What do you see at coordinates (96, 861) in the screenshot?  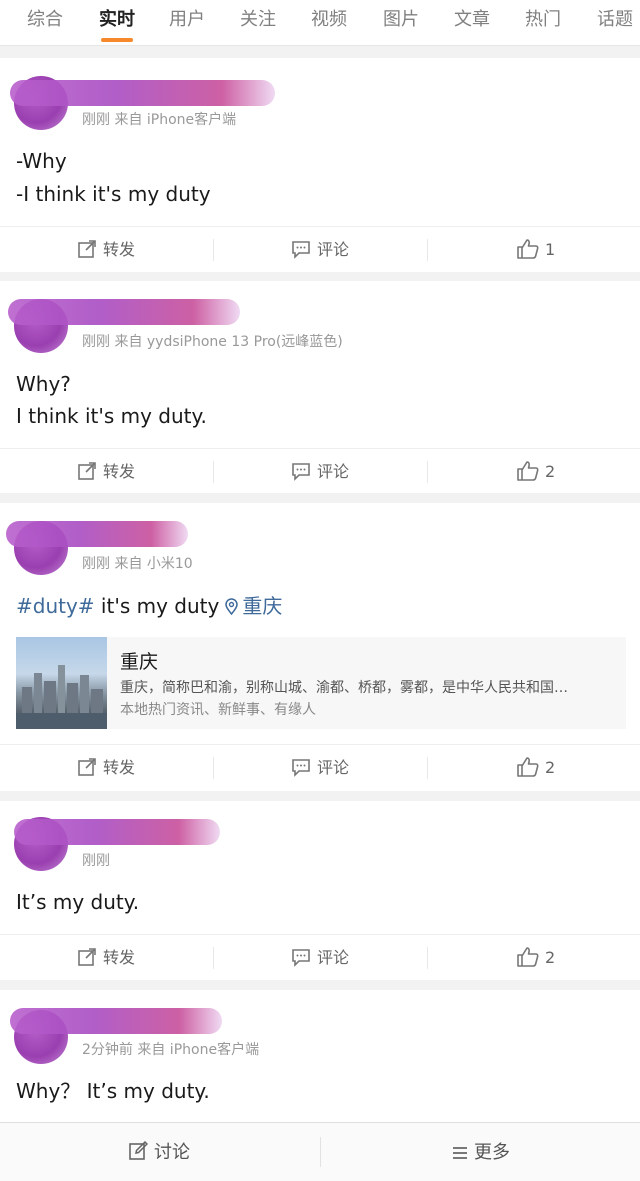 I see `post-meta: 刚刚` at bounding box center [96, 861].